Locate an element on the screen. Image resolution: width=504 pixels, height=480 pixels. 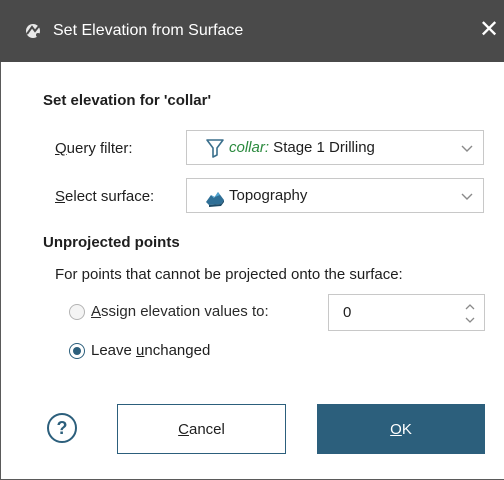
funnel-icon is located at coordinates (215, 148).